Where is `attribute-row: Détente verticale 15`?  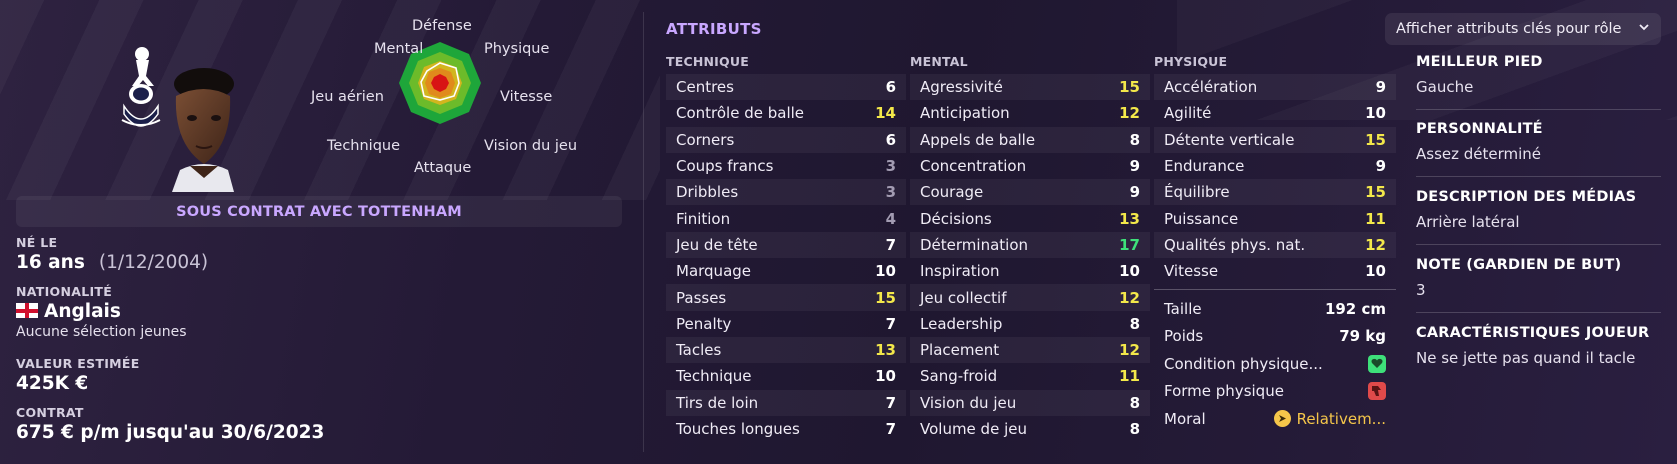 attribute-row: Détente verticale 15 is located at coordinates (1275, 139).